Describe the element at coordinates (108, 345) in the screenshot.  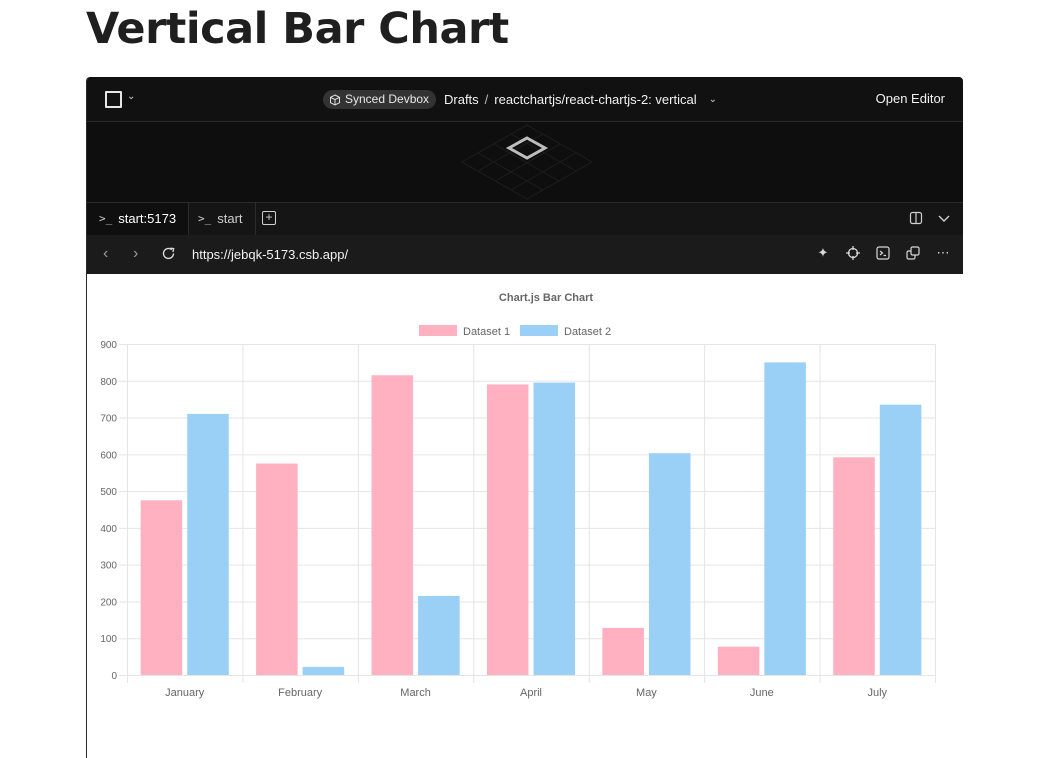
I see `y-tick-label: 900` at that location.